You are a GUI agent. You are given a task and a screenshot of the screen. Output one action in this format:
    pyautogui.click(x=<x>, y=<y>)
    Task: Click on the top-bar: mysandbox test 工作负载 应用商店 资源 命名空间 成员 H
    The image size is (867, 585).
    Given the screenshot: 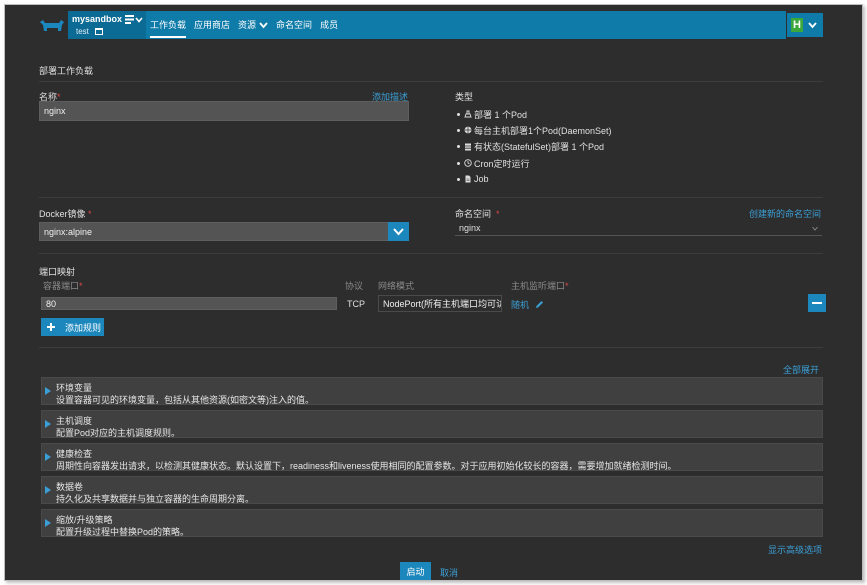 What is the action you would take?
    pyautogui.click(x=433, y=24)
    